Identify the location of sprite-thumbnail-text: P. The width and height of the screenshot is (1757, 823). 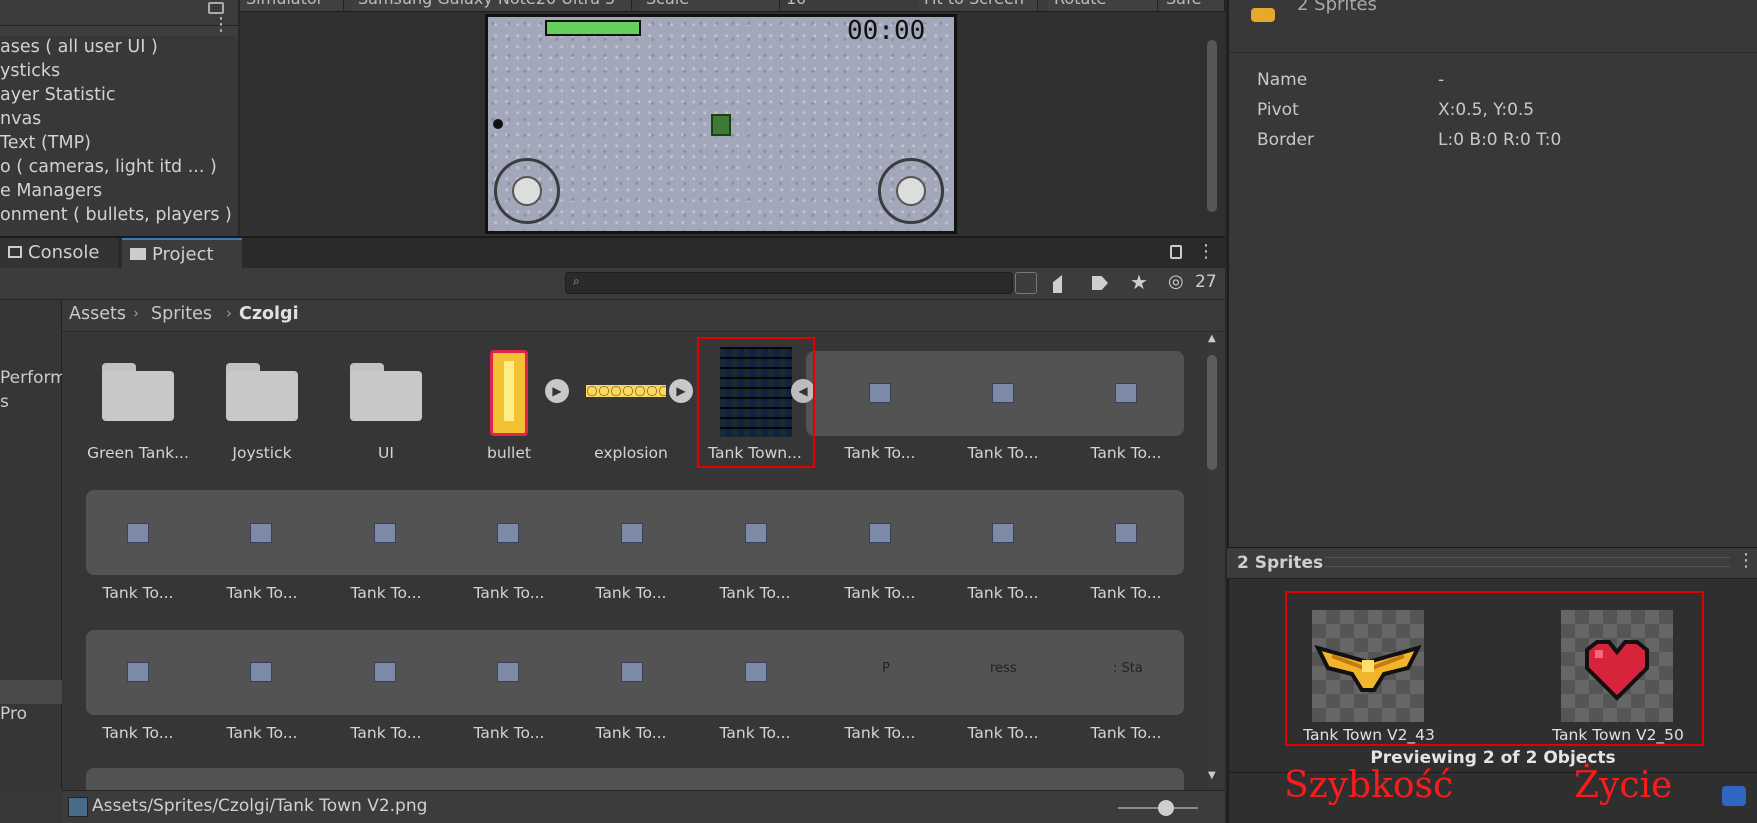
(886, 668).